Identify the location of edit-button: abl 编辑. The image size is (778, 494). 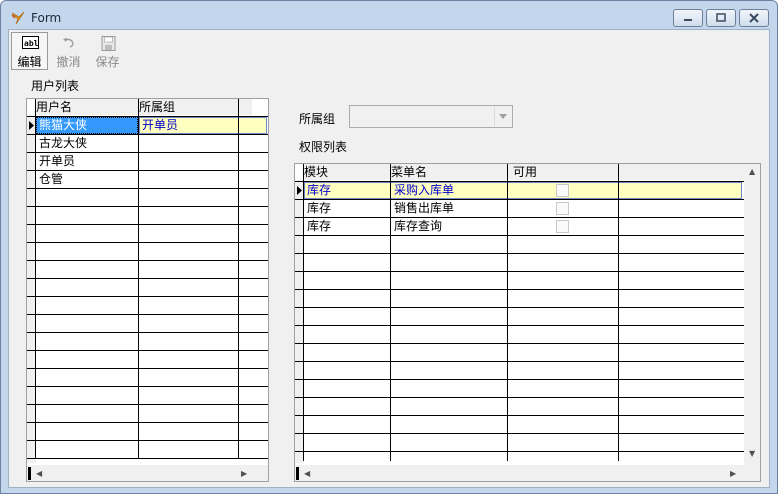
(29, 51).